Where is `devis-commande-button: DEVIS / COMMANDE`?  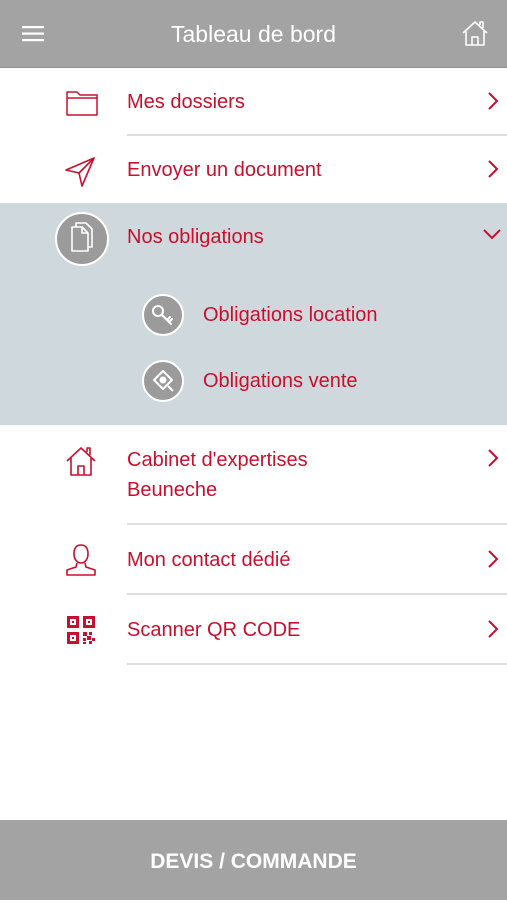
devis-commande-button: DEVIS / COMMANDE is located at coordinates (253, 860).